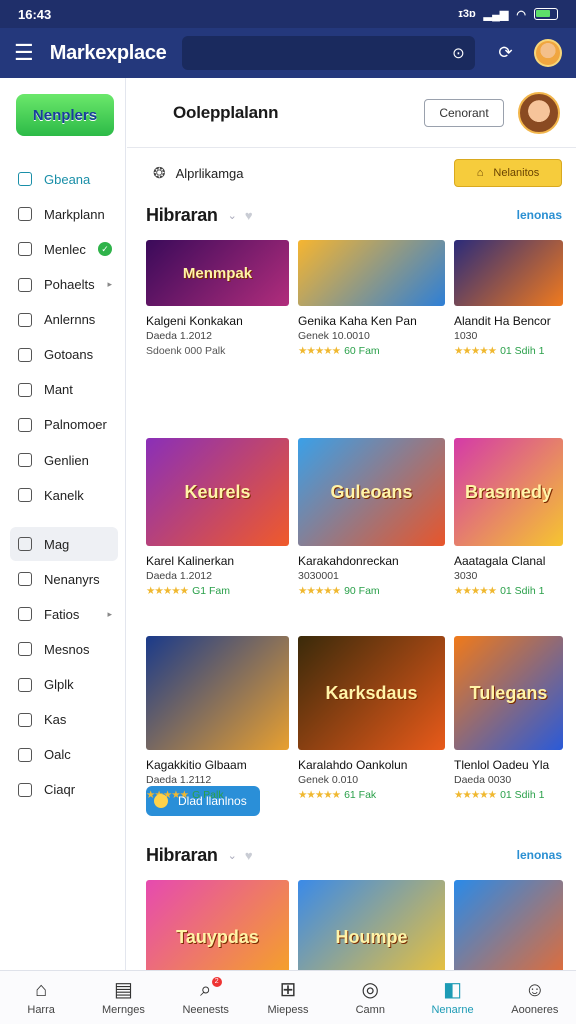  What do you see at coordinates (25, 424) in the screenshot?
I see `tag-icon` at bounding box center [25, 424].